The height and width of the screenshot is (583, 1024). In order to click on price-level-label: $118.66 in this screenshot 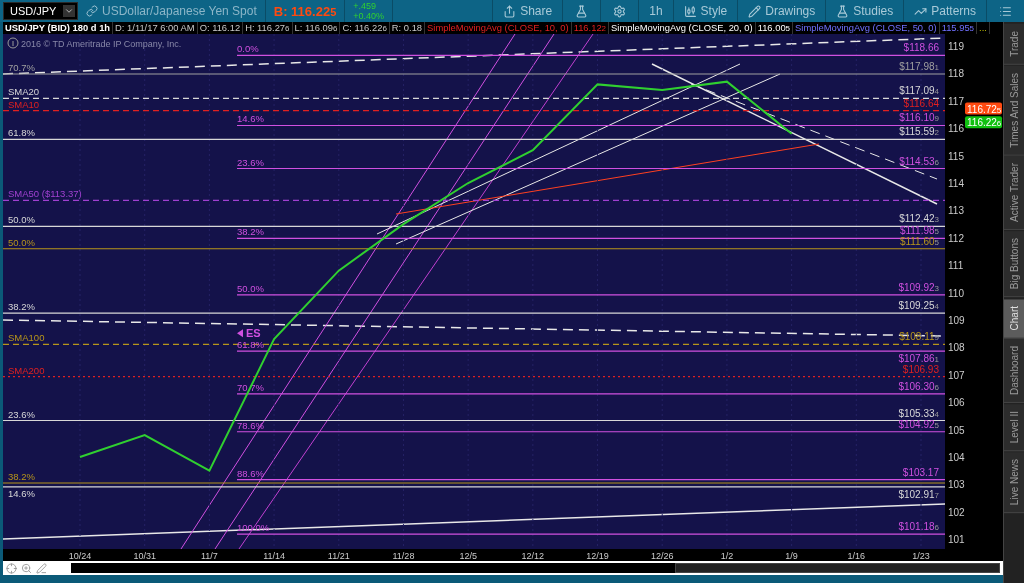, I will do `click(921, 48)`.